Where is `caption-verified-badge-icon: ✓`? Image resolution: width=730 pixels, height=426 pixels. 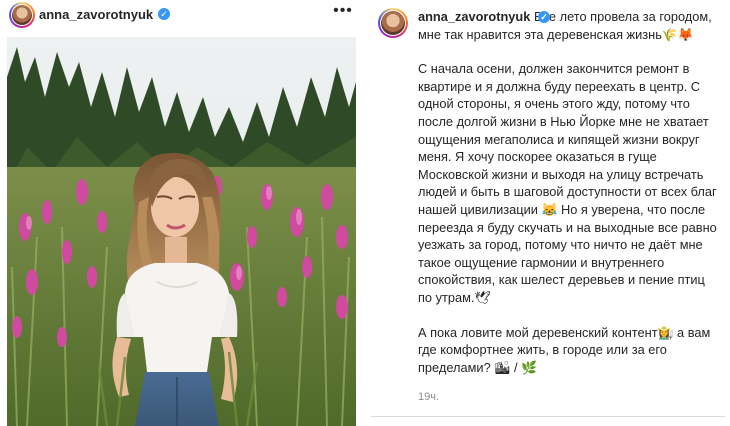
caption-verified-badge-icon: ✓ is located at coordinates (544, 17).